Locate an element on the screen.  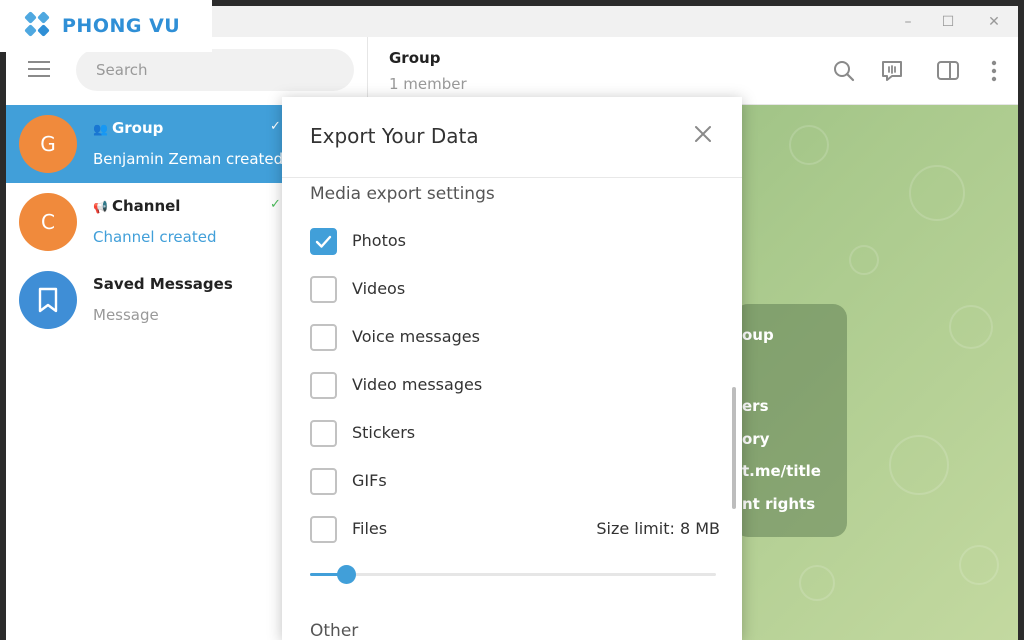
section-title-other: Other is located at coordinates (334, 630).